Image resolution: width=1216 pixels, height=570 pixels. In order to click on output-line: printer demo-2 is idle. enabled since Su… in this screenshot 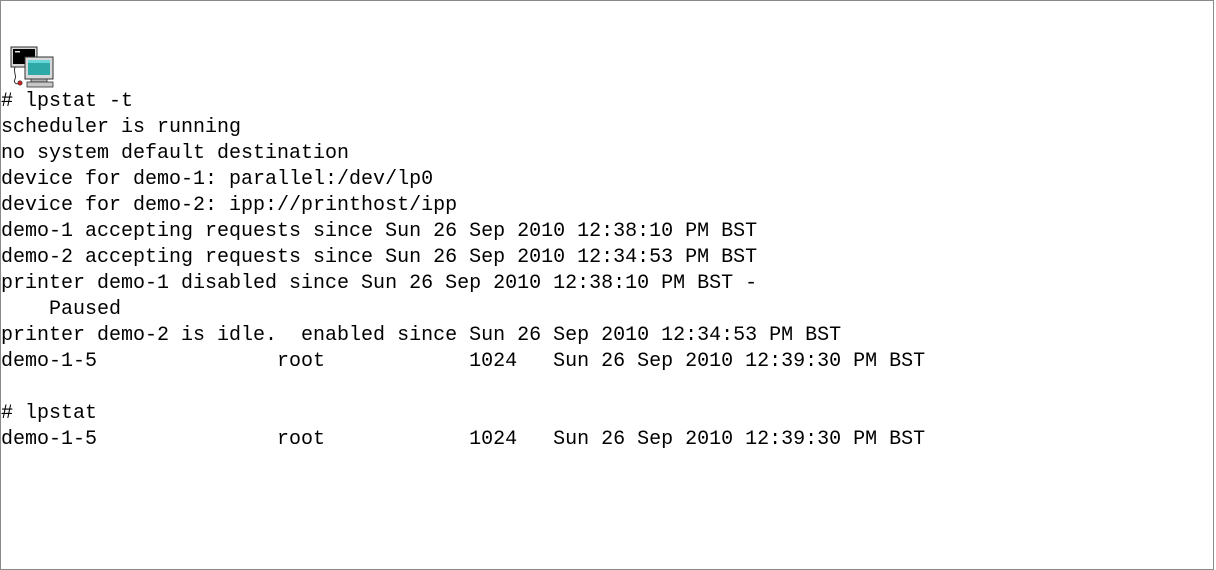, I will do `click(421, 335)`.